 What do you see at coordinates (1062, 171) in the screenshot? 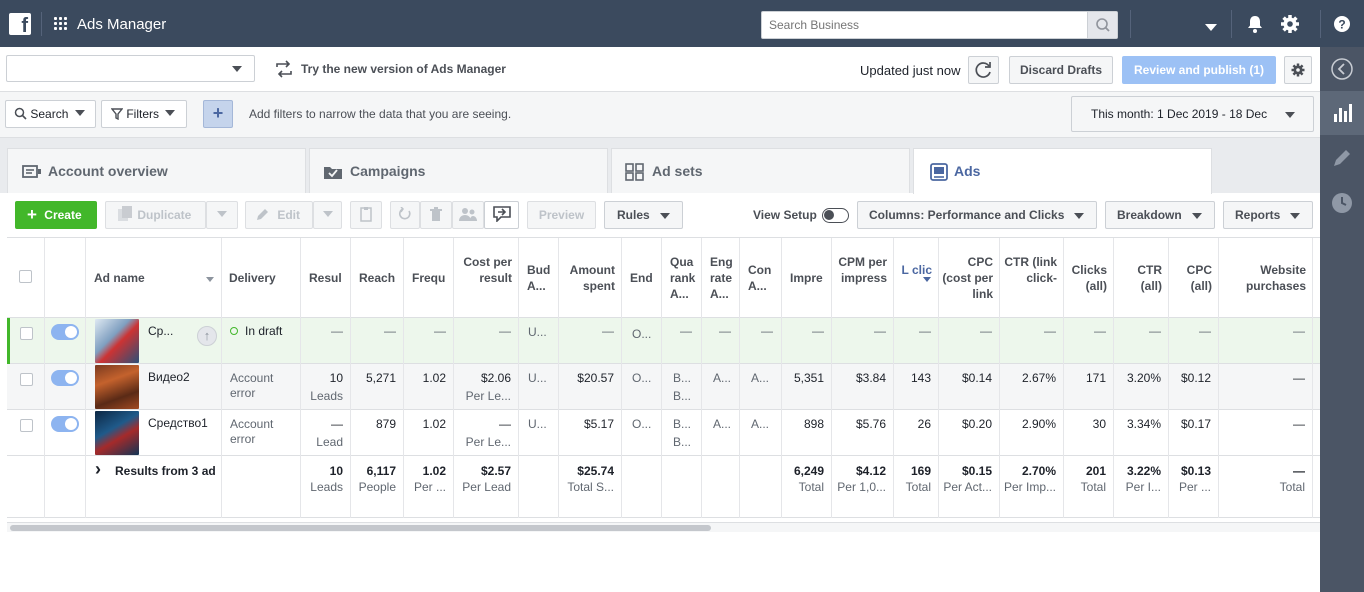
I see `tab-ads: Ads` at bounding box center [1062, 171].